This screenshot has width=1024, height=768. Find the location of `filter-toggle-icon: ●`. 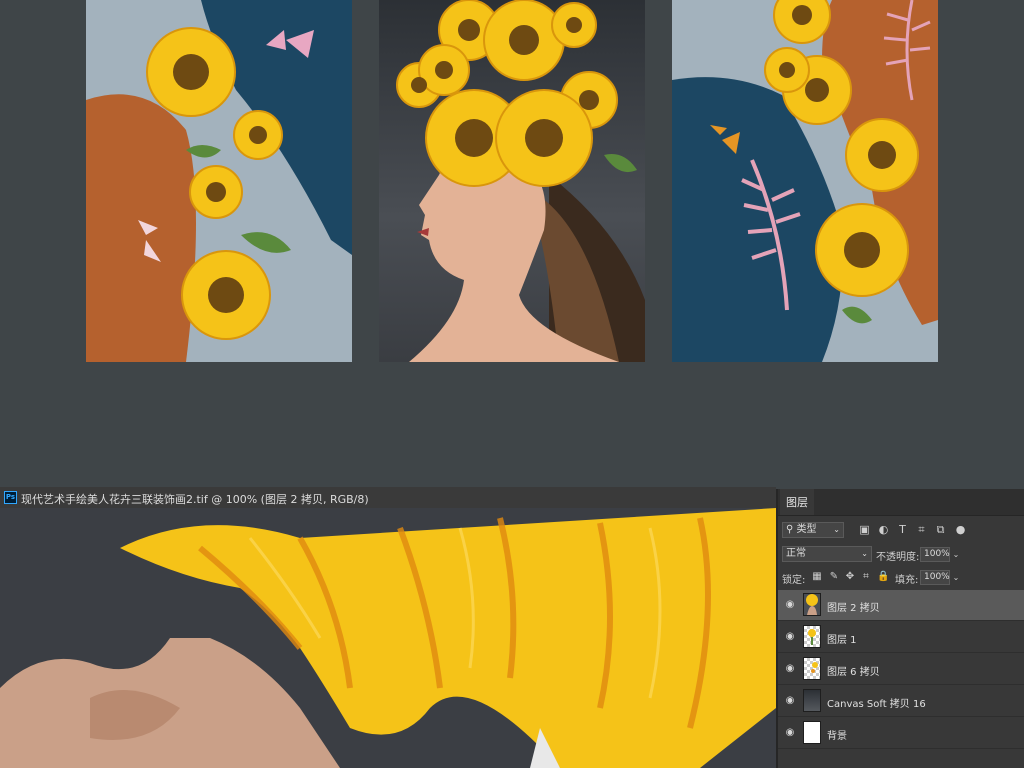

filter-toggle-icon: ● is located at coordinates (960, 529).